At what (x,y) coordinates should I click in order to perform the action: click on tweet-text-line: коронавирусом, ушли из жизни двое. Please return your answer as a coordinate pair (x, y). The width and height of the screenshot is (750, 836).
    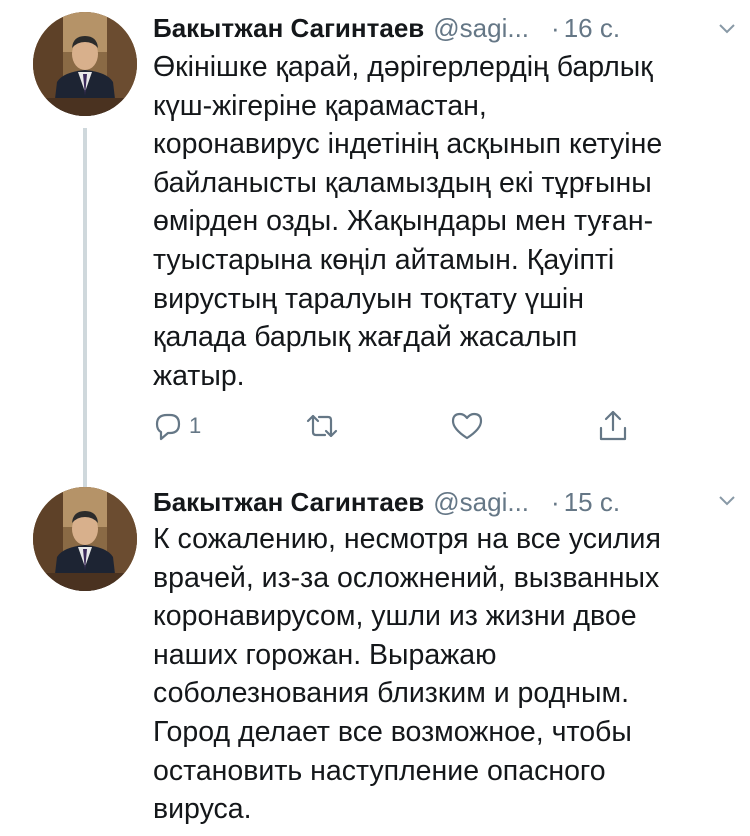
    Looking at the image, I should click on (395, 616).